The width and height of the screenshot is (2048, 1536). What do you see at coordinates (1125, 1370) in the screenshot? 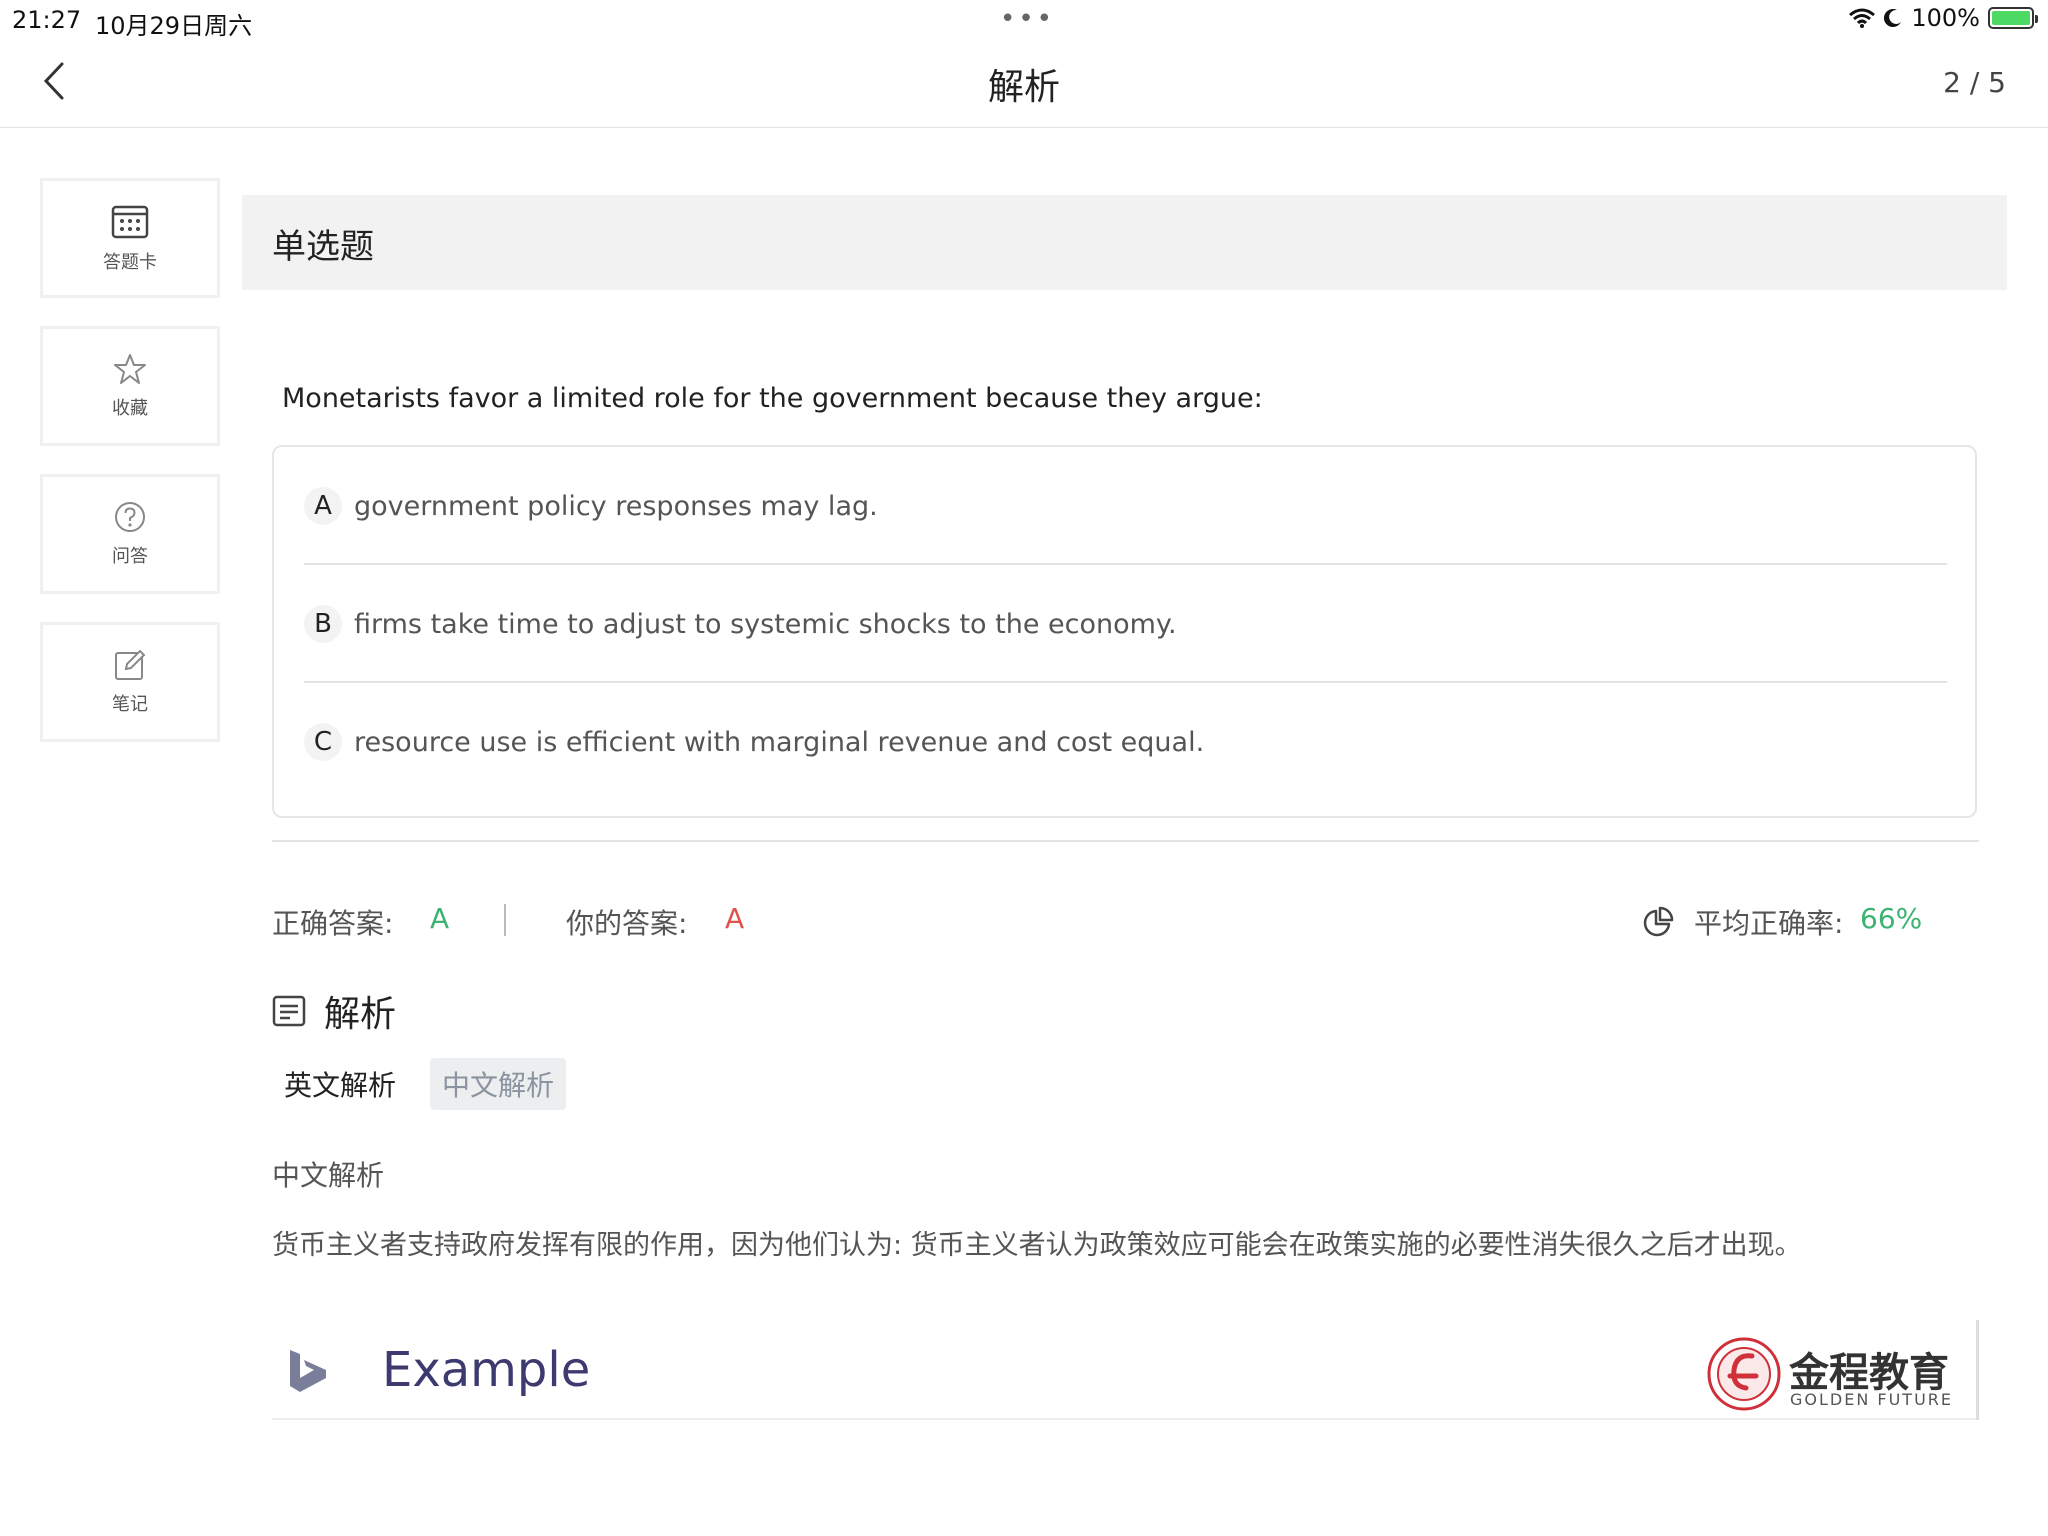
I see `example-banner: Example 金程教育 GOLDEN FUTURE` at bounding box center [1125, 1370].